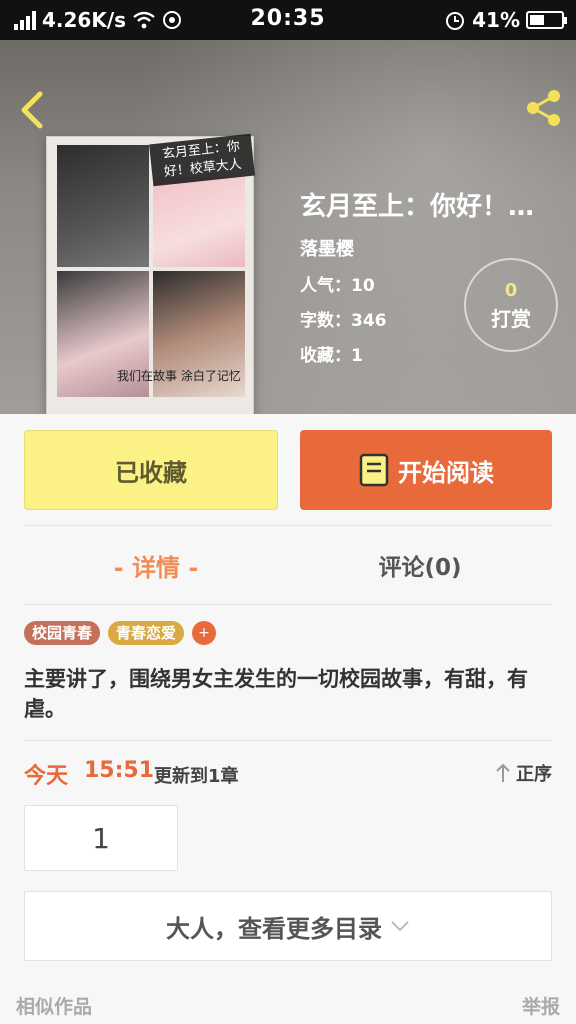 The width and height of the screenshot is (576, 1024). What do you see at coordinates (276, 694) in the screenshot?
I see `book-description: 主要讲了，围绕男女主发生的一切校园故事，有甜，有虐。` at bounding box center [276, 694].